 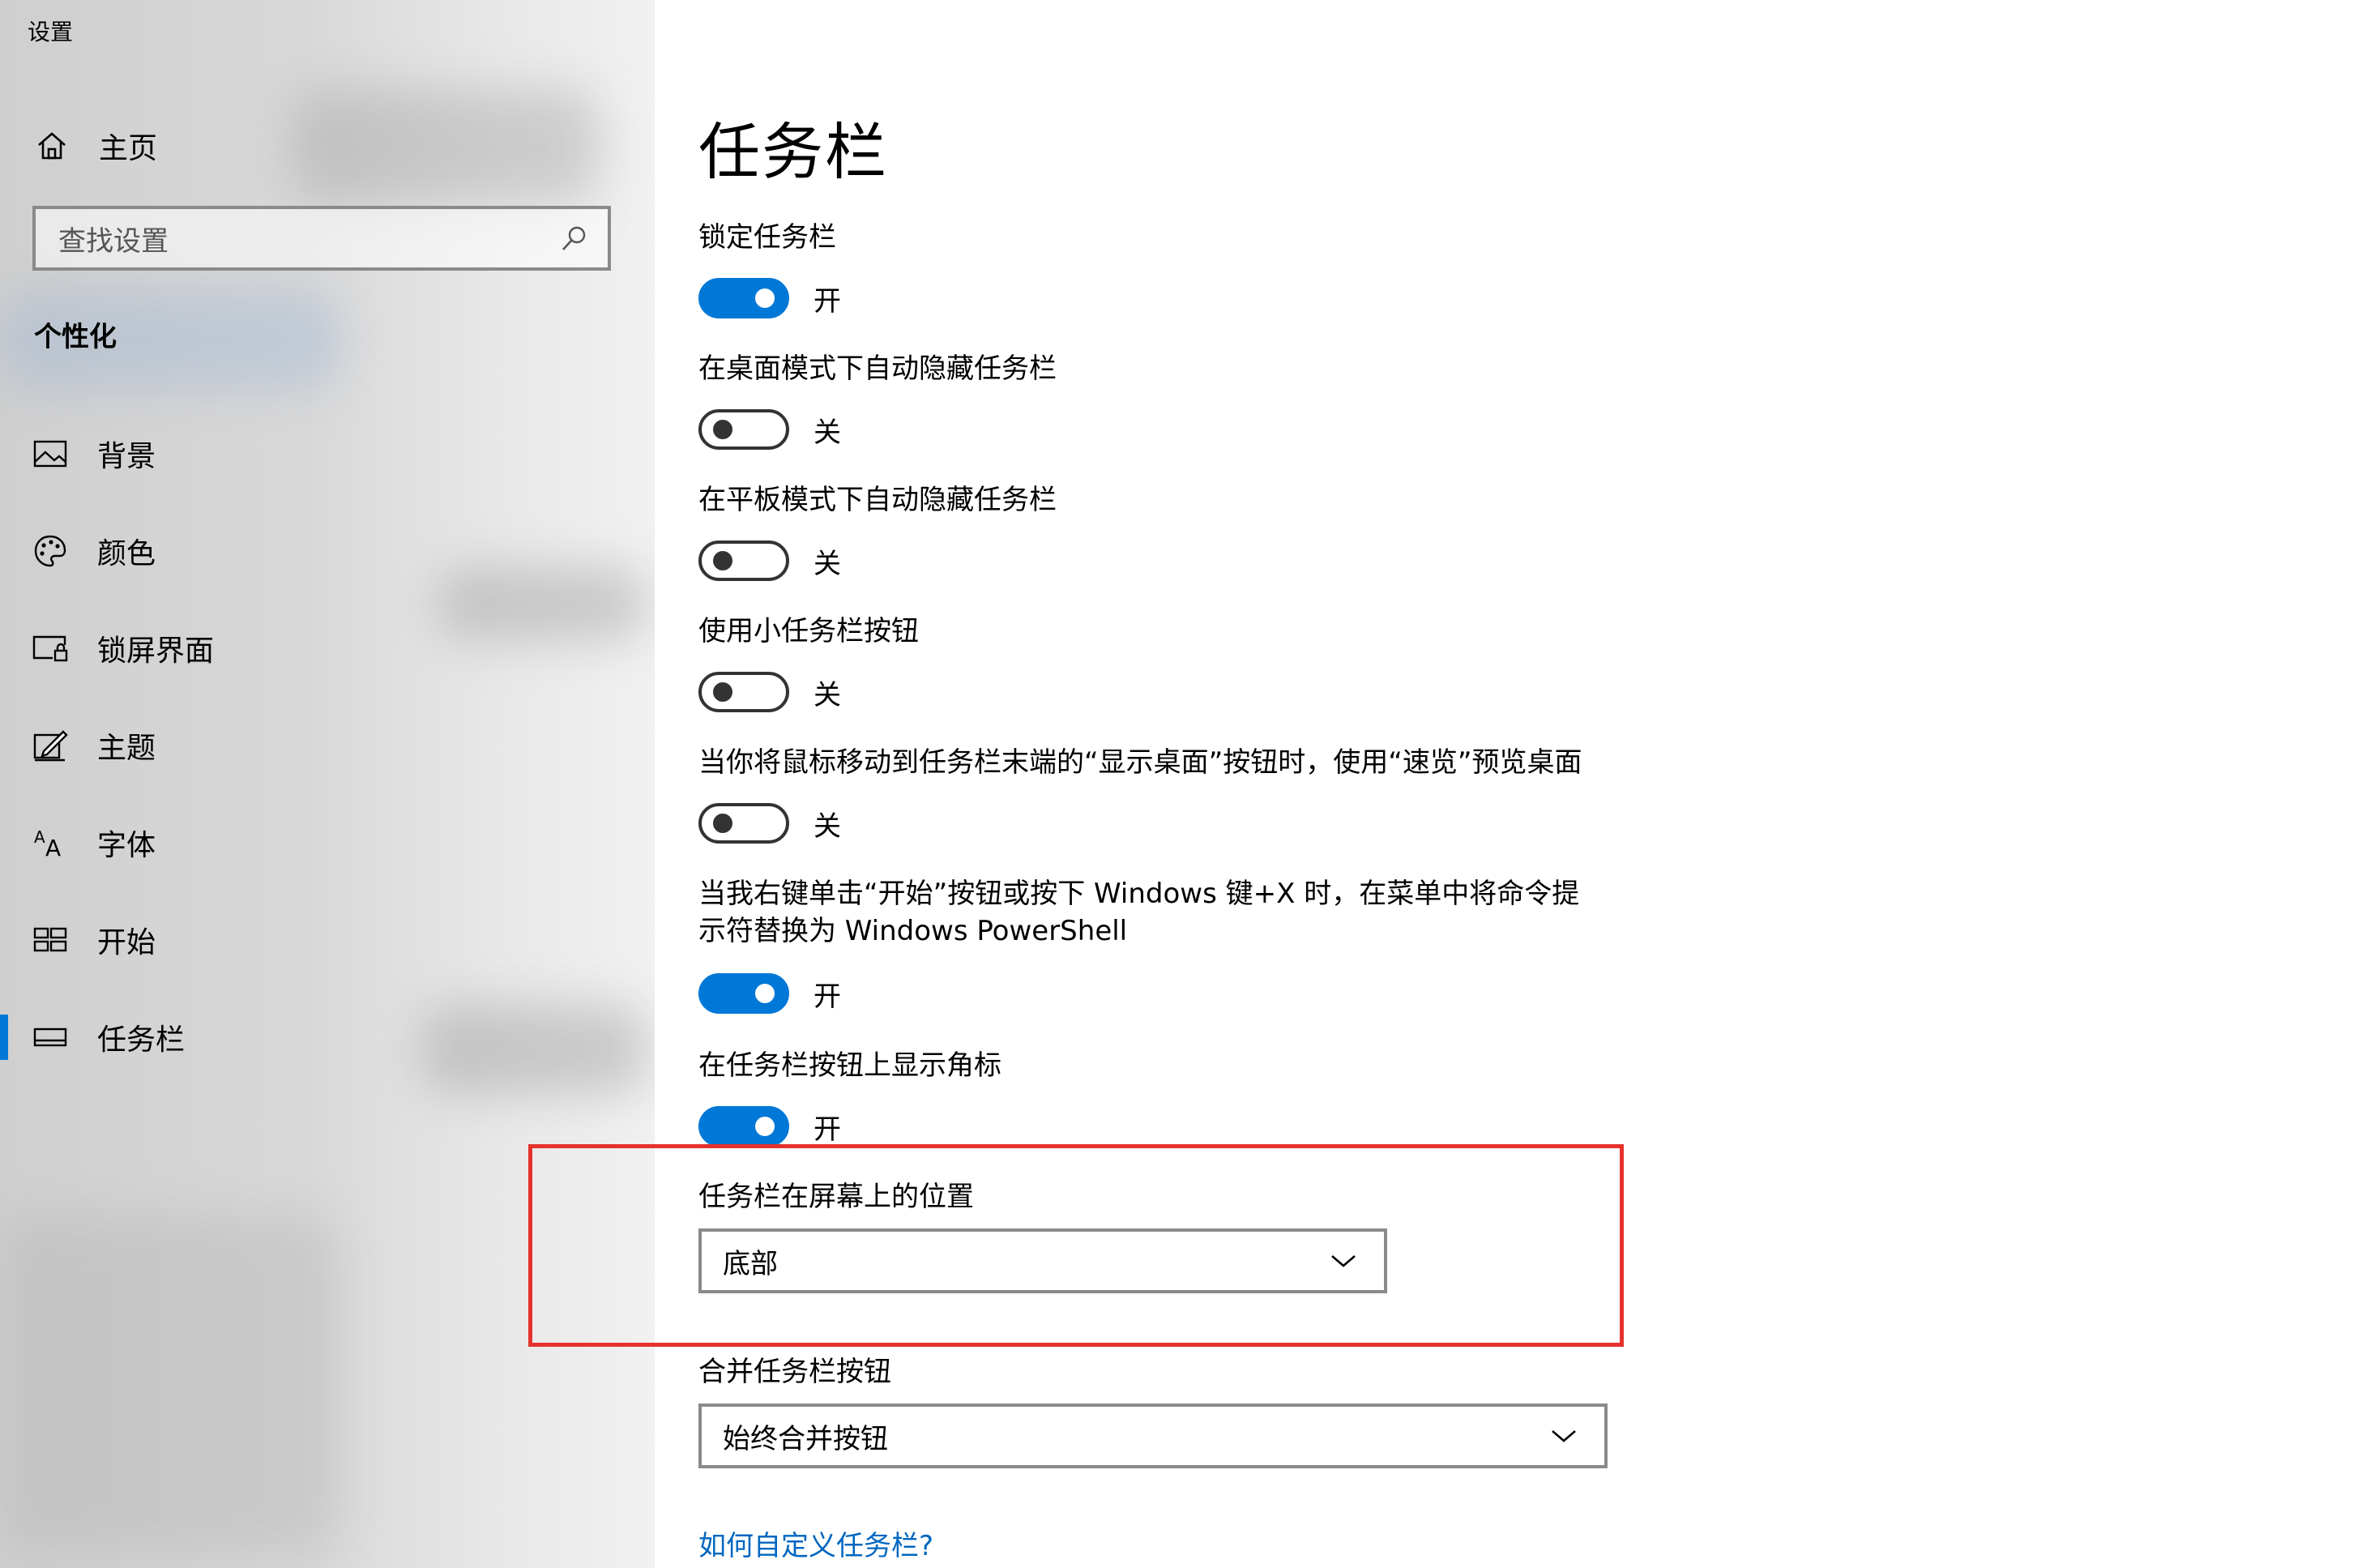 I want to click on setting-label: 锁定任务栏, so click(x=767, y=237).